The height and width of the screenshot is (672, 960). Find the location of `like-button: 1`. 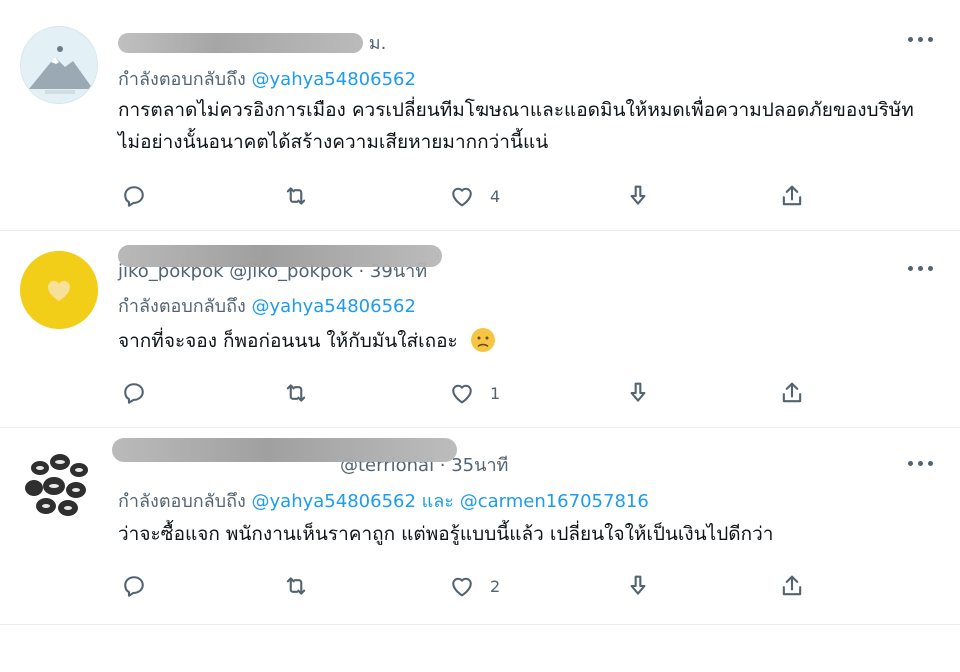

like-button: 1 is located at coordinates (474, 393).